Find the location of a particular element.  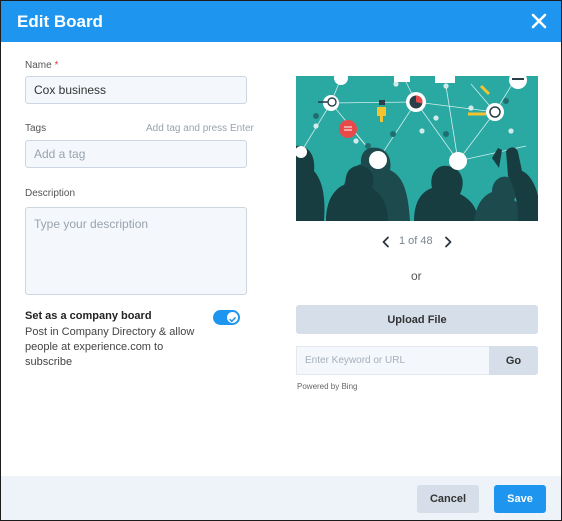

image-page-count: 1 of 48 is located at coordinates (416, 241).